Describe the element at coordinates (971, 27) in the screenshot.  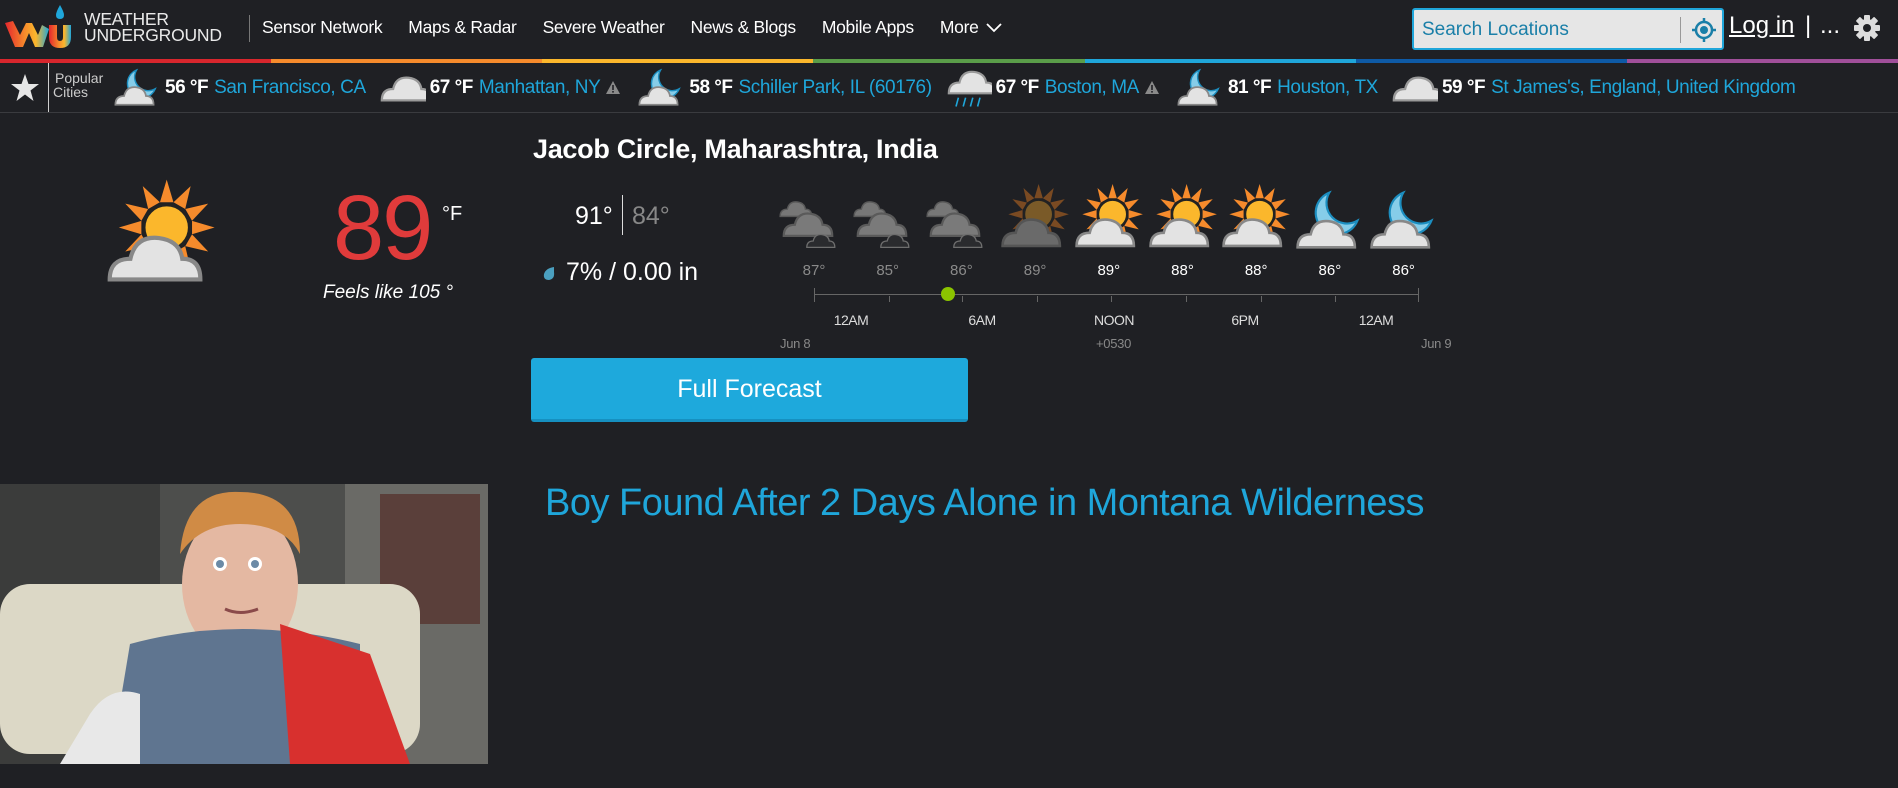
I see `nav-more: More` at that location.